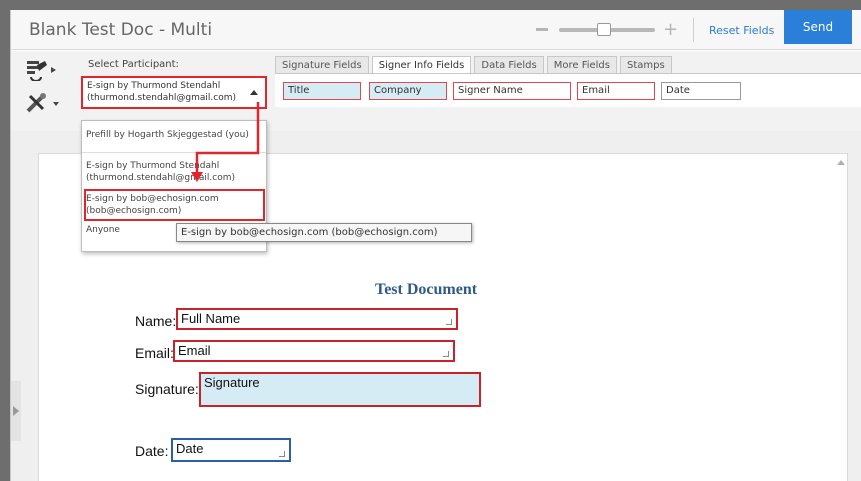  Describe the element at coordinates (841, 162) in the screenshot. I see `scroll-up-icon` at that location.